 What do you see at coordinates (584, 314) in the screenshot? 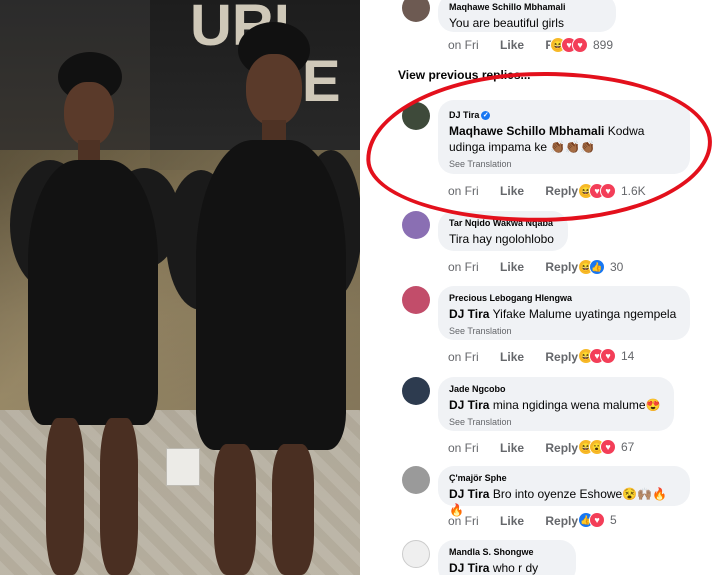
I see `comment-body: Yifake Malume uyatinga ngempela` at bounding box center [584, 314].